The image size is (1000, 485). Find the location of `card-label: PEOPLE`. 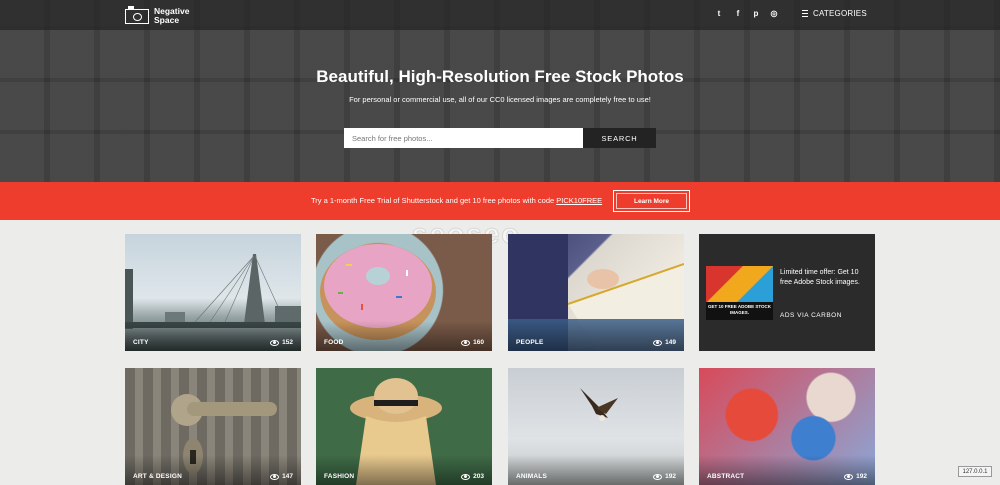

card-label: PEOPLE is located at coordinates (530, 342).